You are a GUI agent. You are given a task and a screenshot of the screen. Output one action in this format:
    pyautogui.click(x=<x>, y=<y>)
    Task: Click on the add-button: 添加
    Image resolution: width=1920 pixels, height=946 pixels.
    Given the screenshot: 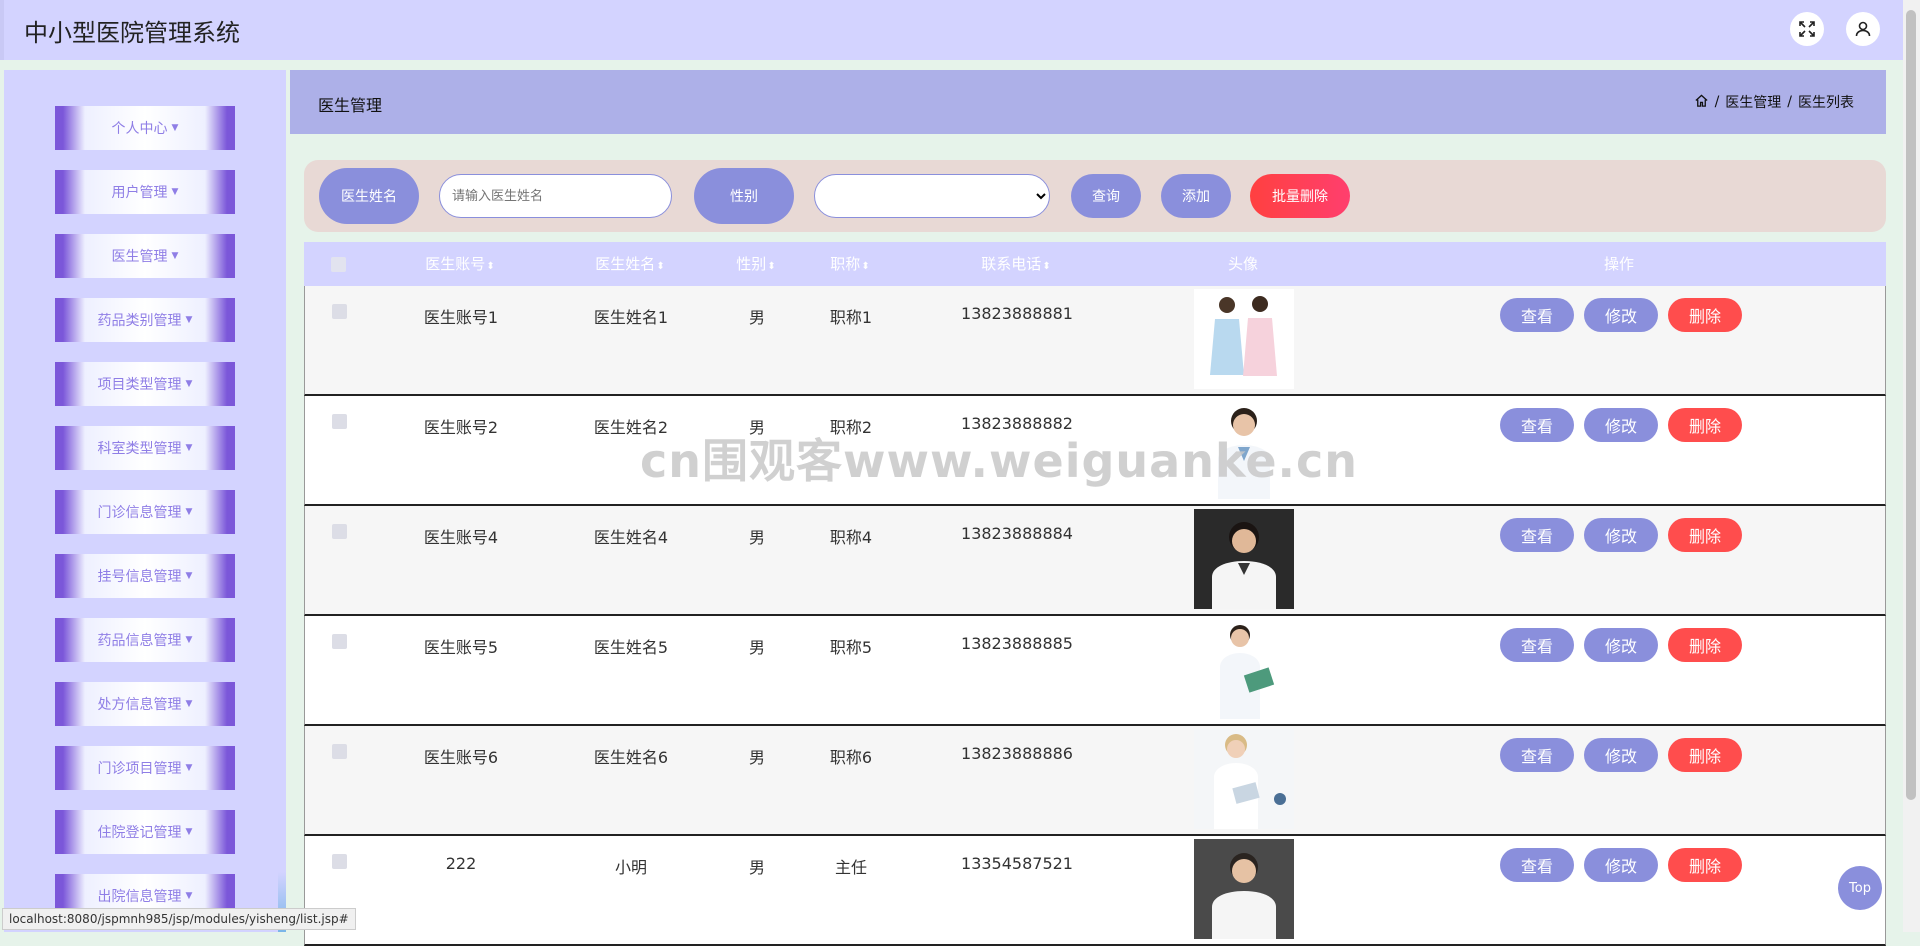 What is the action you would take?
    pyautogui.click(x=1196, y=196)
    